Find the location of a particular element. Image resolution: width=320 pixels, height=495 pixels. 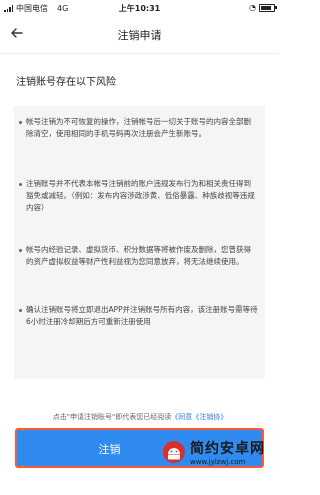

nav-bar: 注销申请 is located at coordinates (139, 34).